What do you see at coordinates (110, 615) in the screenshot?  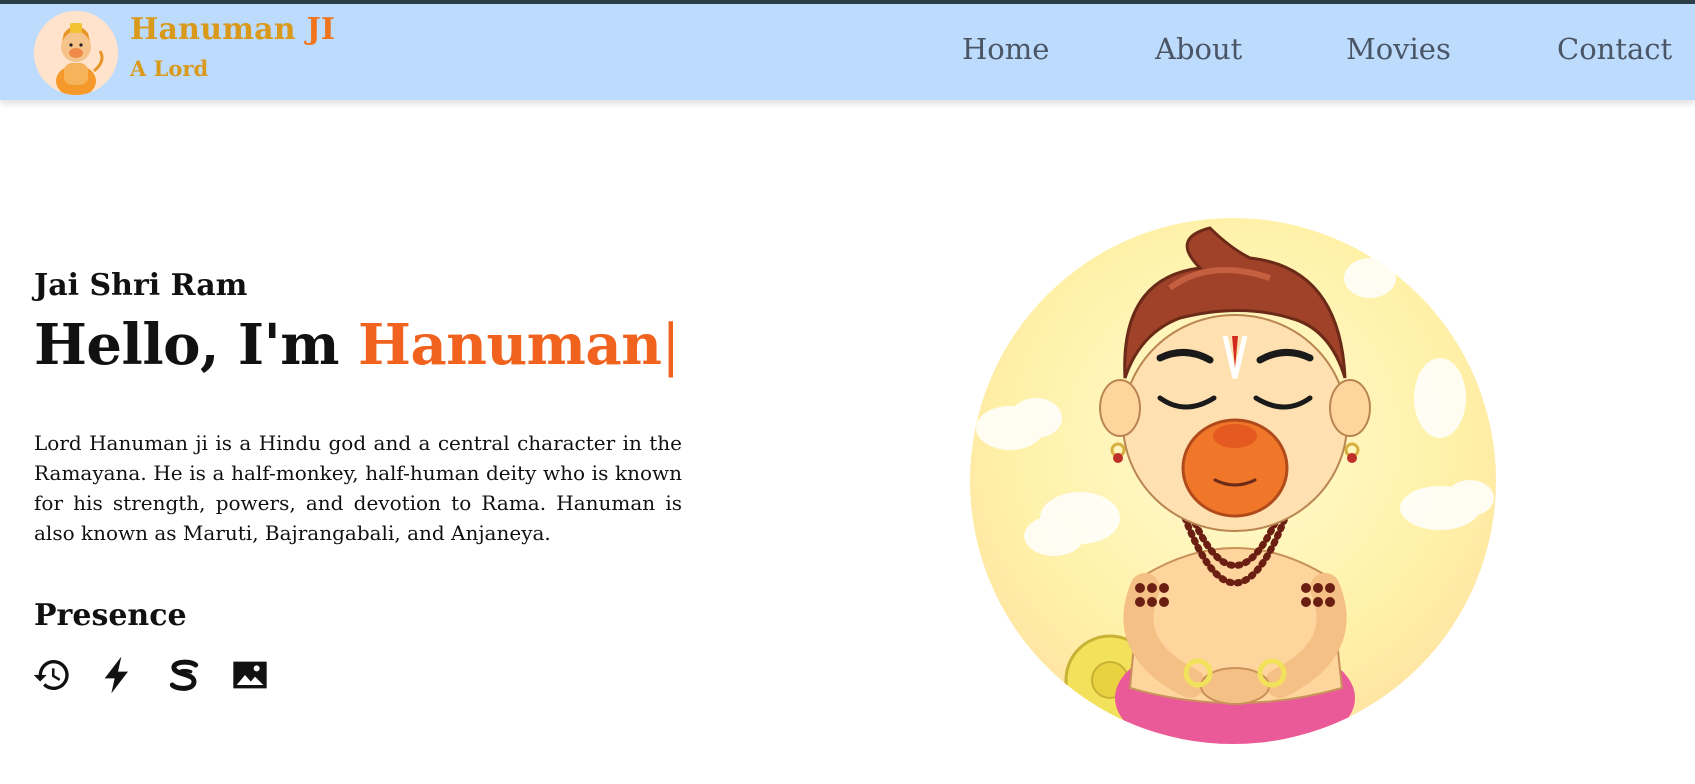 I see `presence-title: Presence` at bounding box center [110, 615].